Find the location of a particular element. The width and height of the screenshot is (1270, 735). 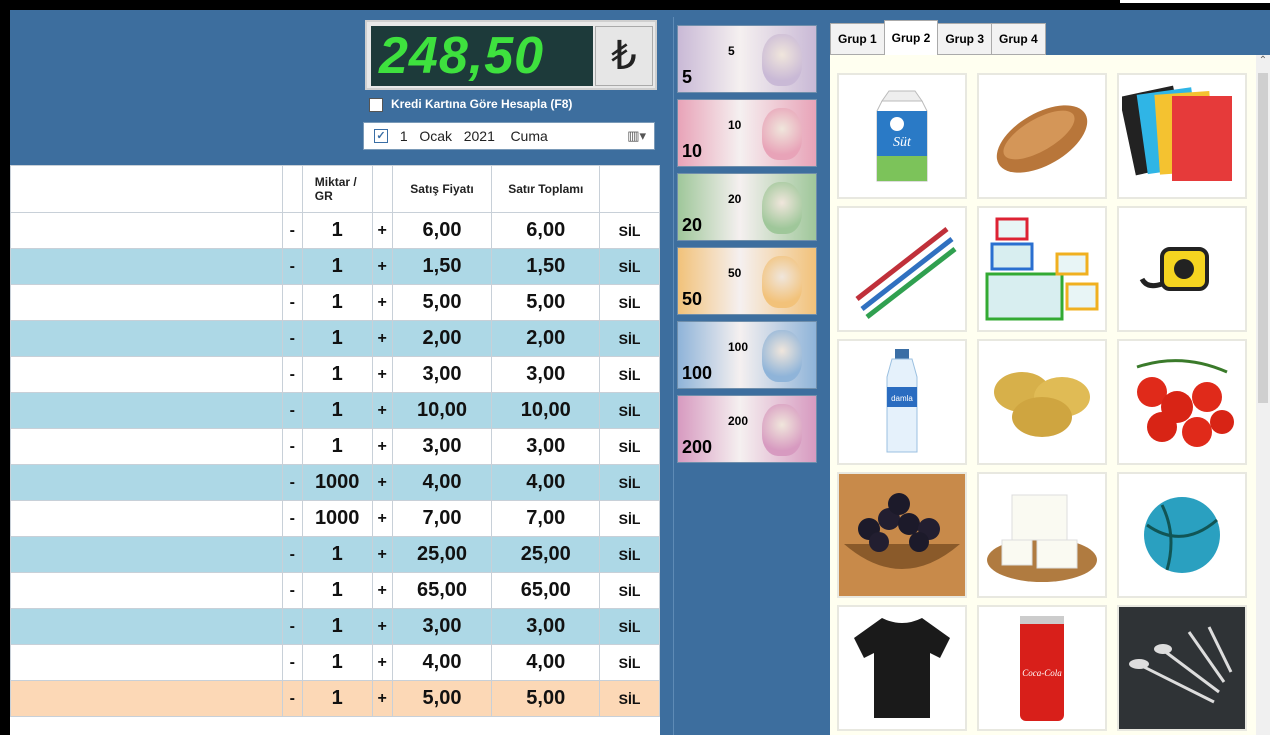

date-checkbox-icon: ✓ is located at coordinates (381, 136).